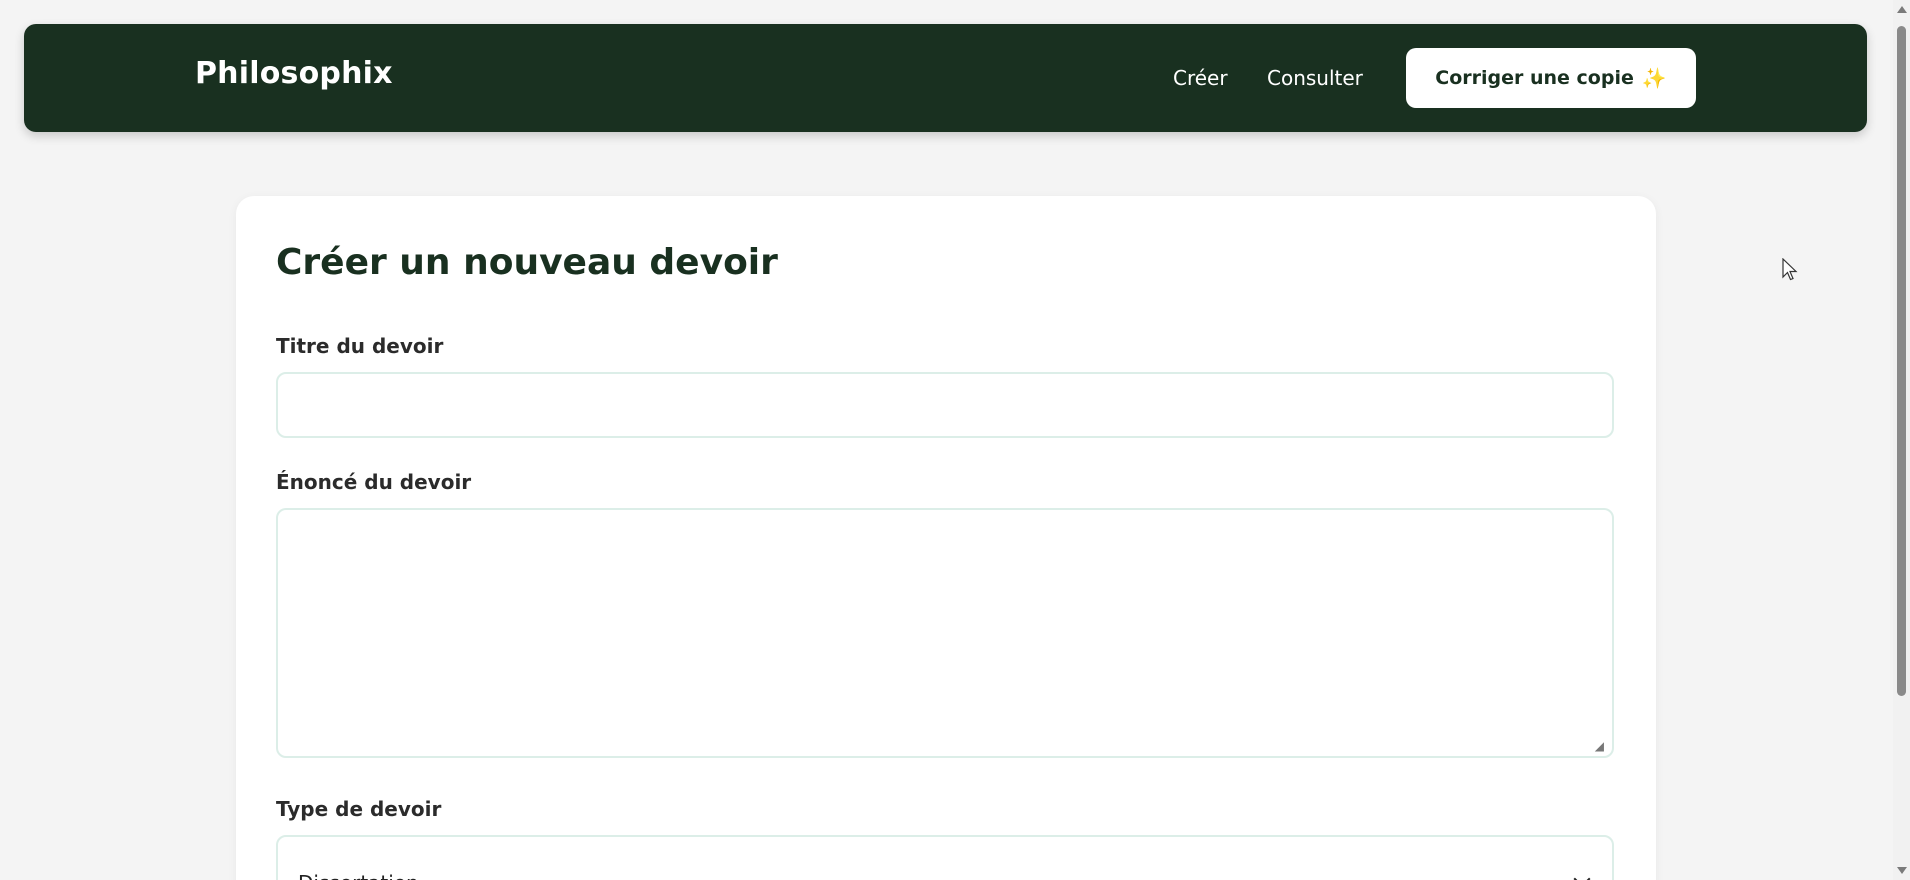 The height and width of the screenshot is (880, 1910). Describe the element at coordinates (1582, 875) in the screenshot. I see `chevron-down-icon` at that location.